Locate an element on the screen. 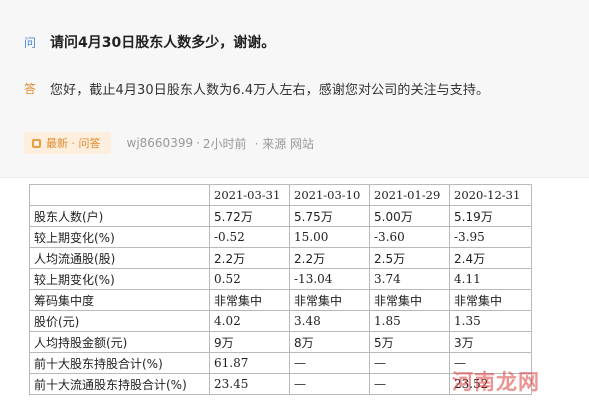 The height and width of the screenshot is (409, 589). table-row: 人均持股金额(元) 9万 8万 5万 3万 is located at coordinates (280, 342).